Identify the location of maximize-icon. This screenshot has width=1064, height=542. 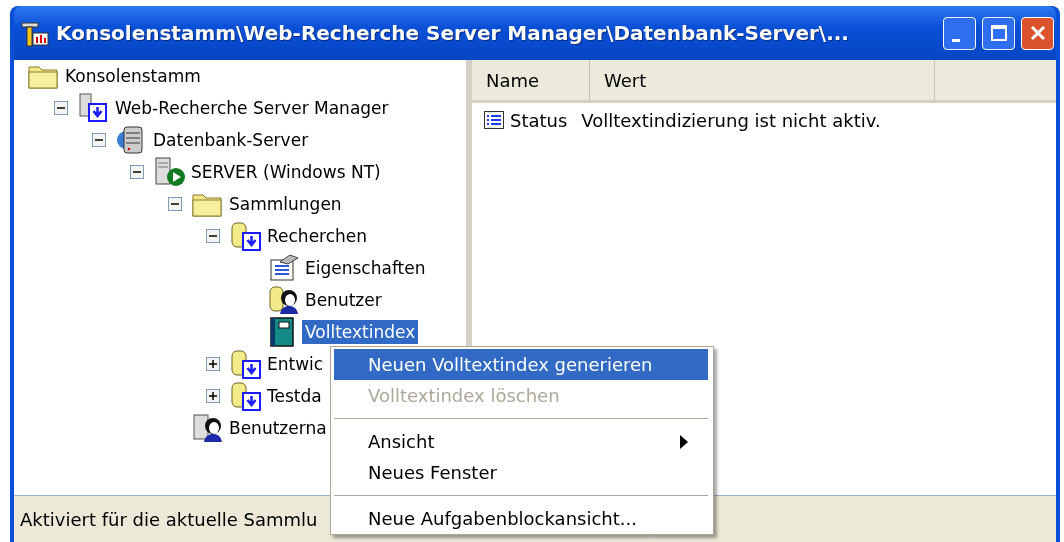
(998, 33).